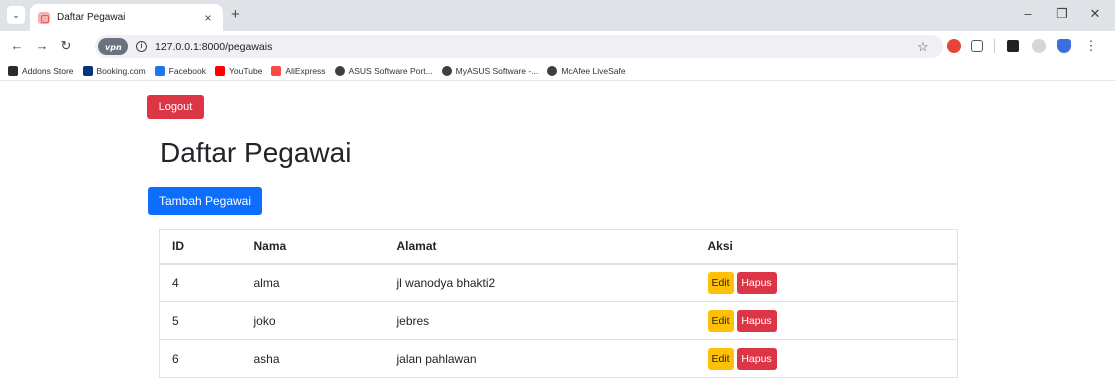 The image size is (1115, 383). I want to click on tab-favicon-icon, so click(44, 17).